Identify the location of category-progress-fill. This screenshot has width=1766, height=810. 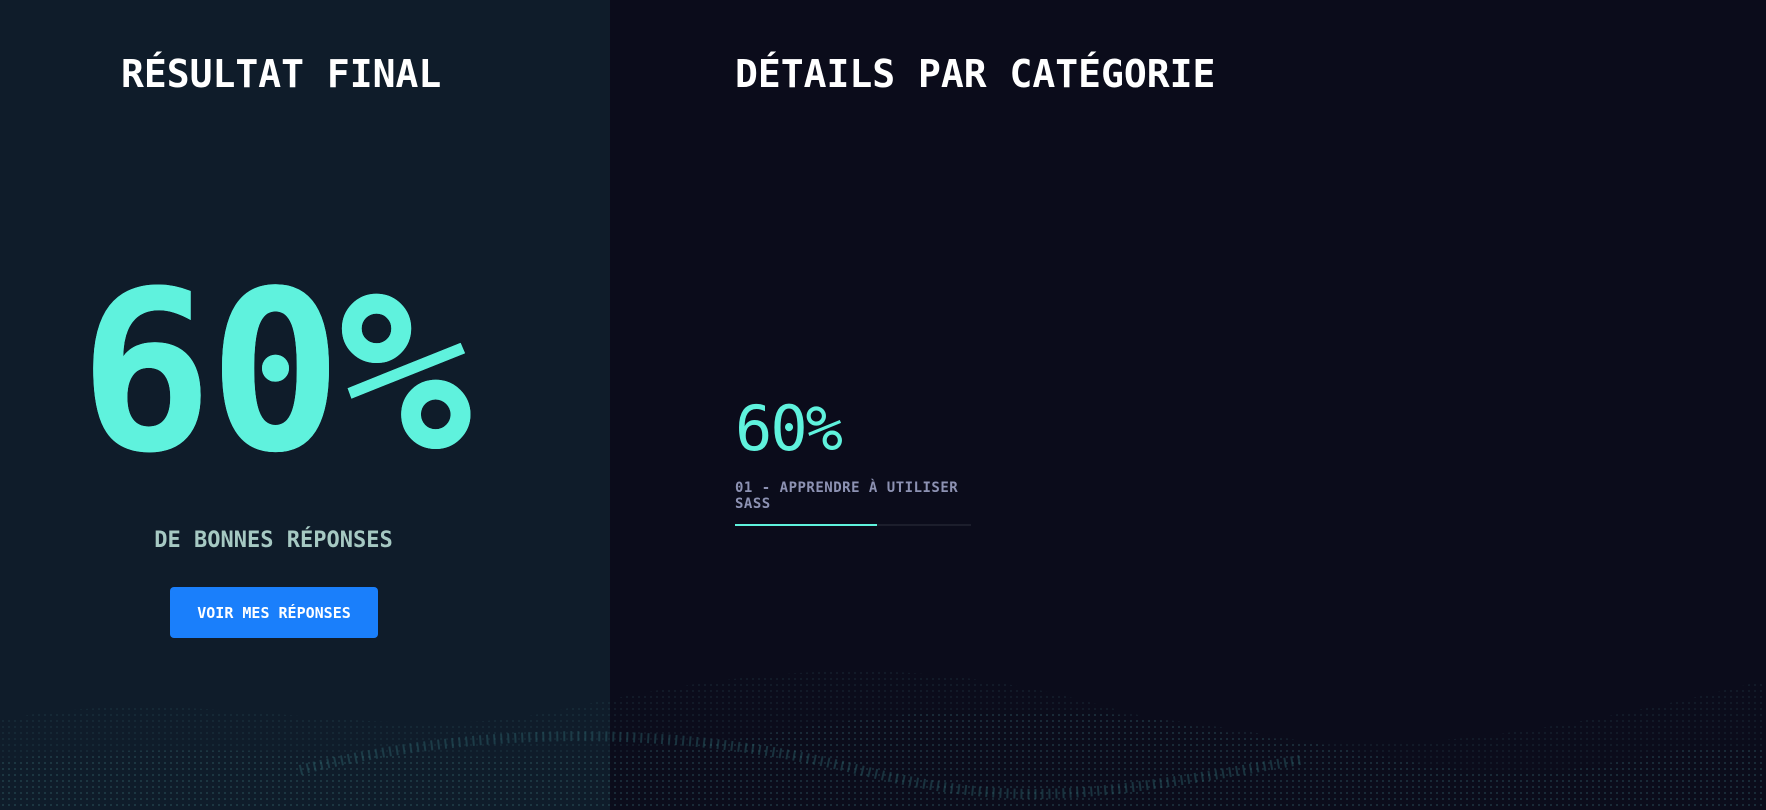
(806, 525).